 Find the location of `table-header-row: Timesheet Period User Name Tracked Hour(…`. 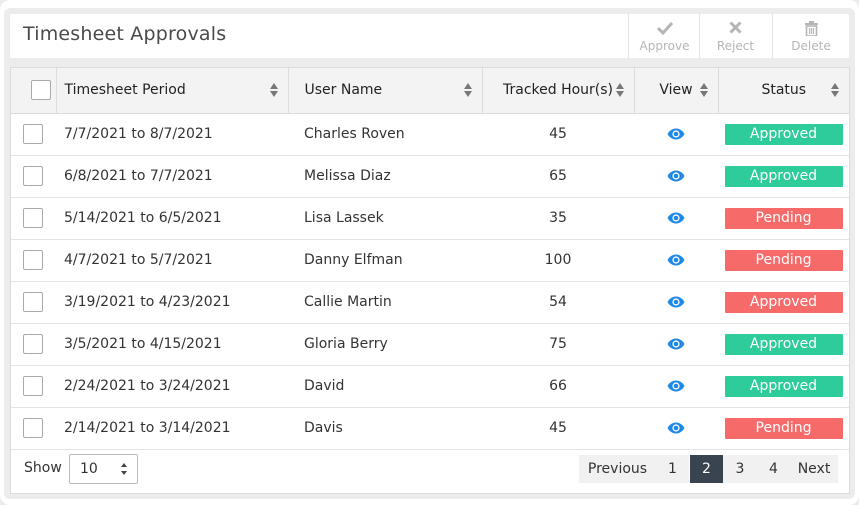

table-header-row: Timesheet Period User Name Tracked Hour(… is located at coordinates (430, 91).